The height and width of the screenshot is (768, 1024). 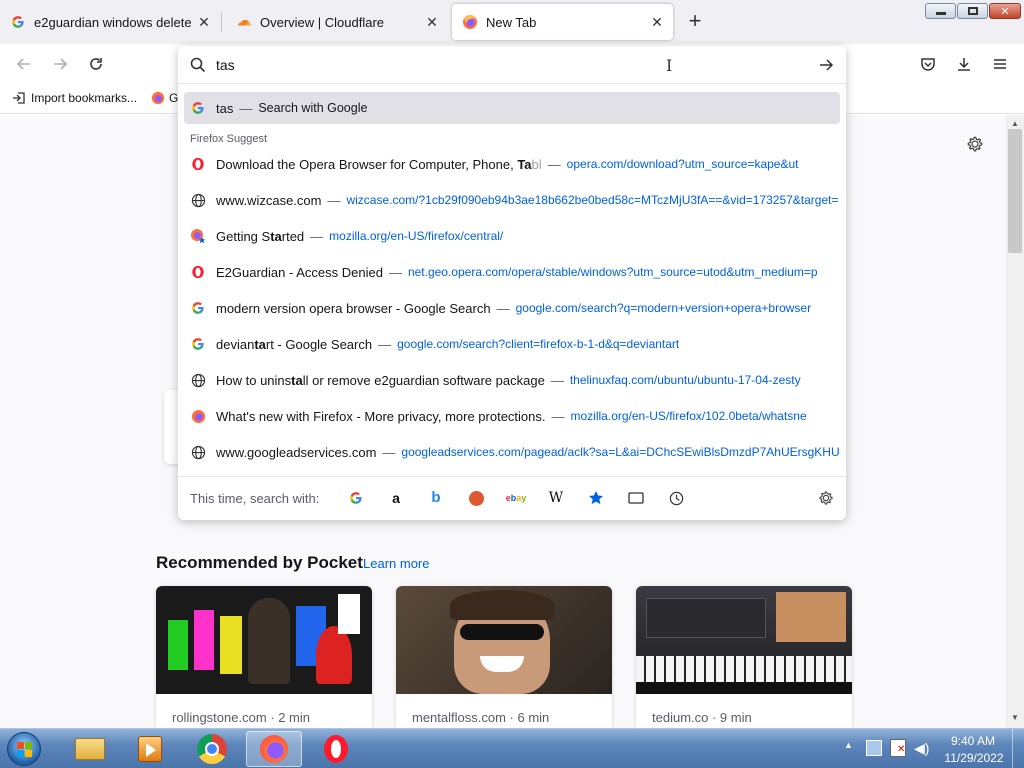 I want to click on pocket-card-image, so click(x=504, y=640).